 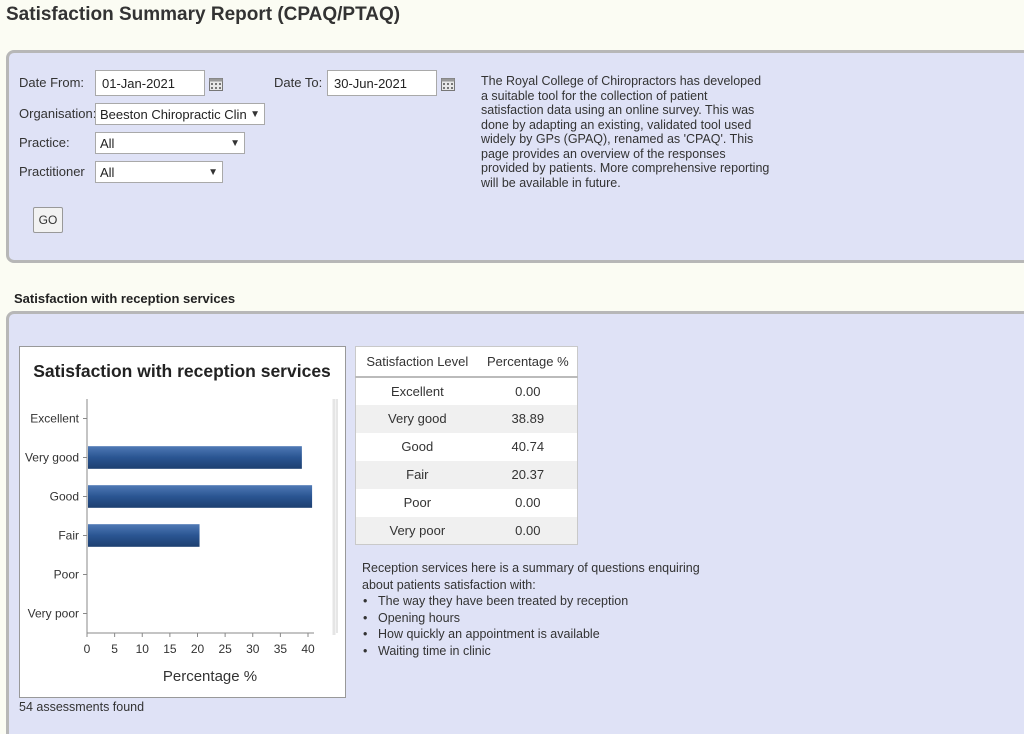 I want to click on table-header-percentage: Percentage %, so click(x=528, y=362).